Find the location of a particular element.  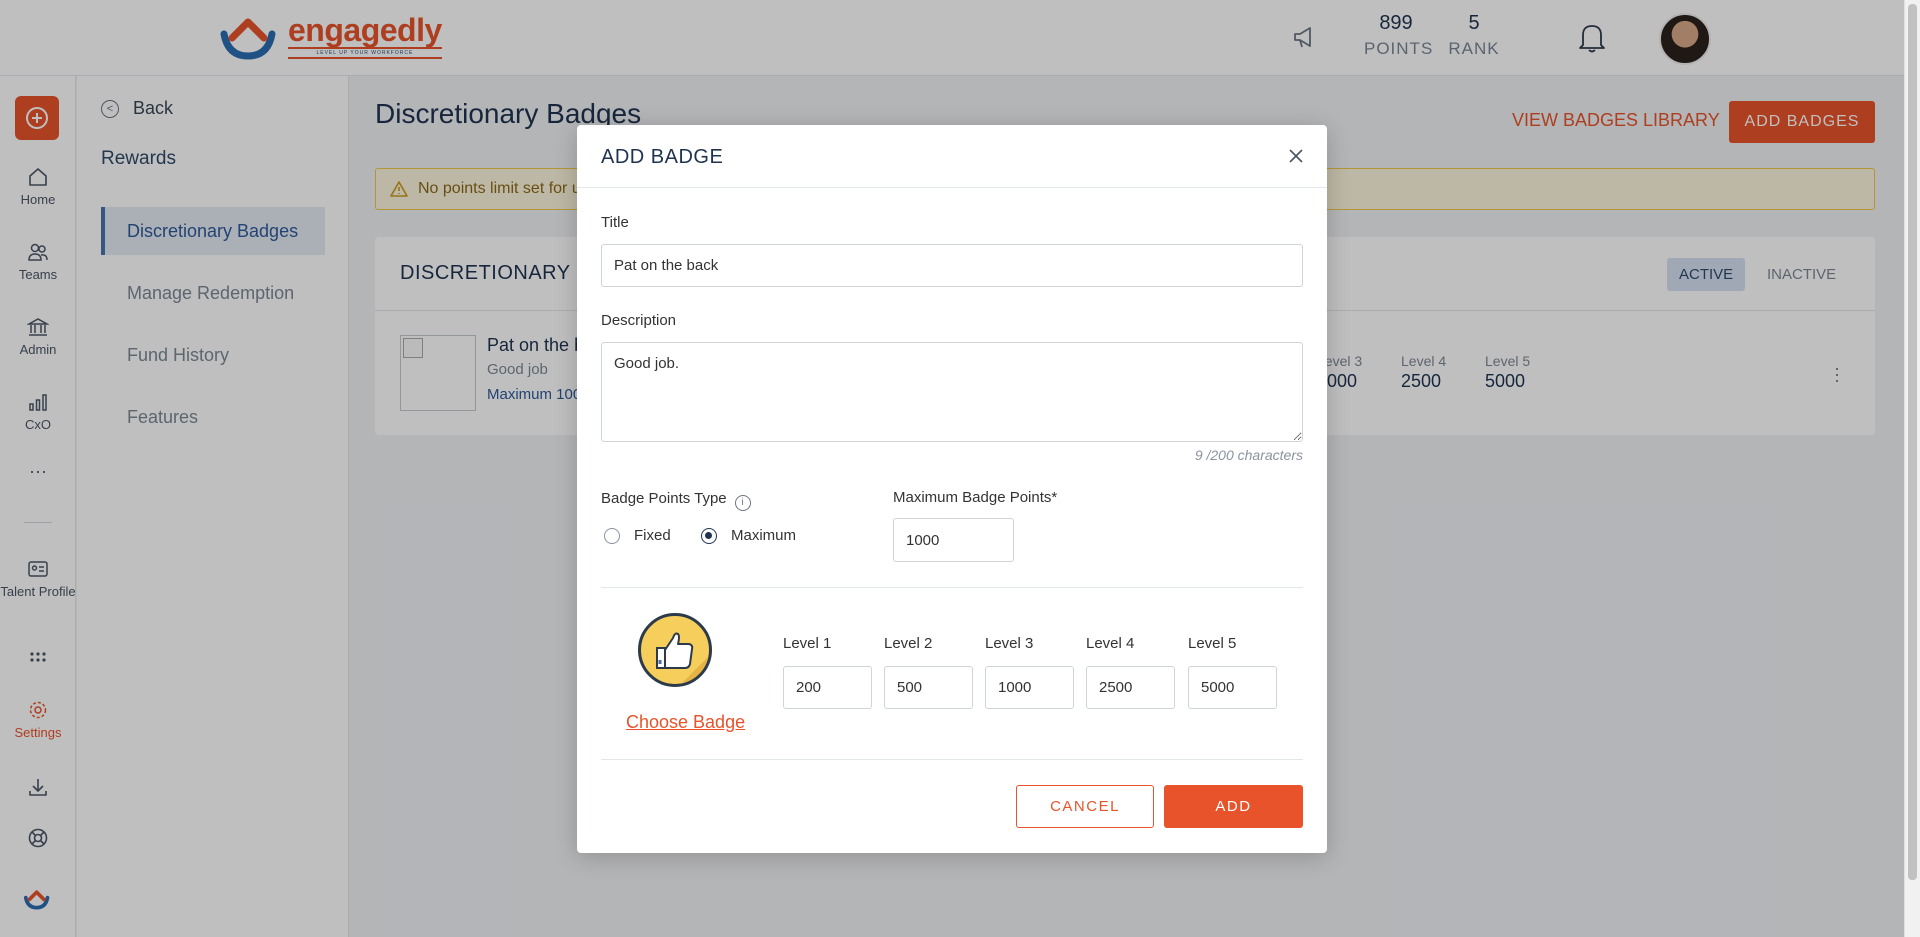

radio-maximum-circle is located at coordinates (709, 535).